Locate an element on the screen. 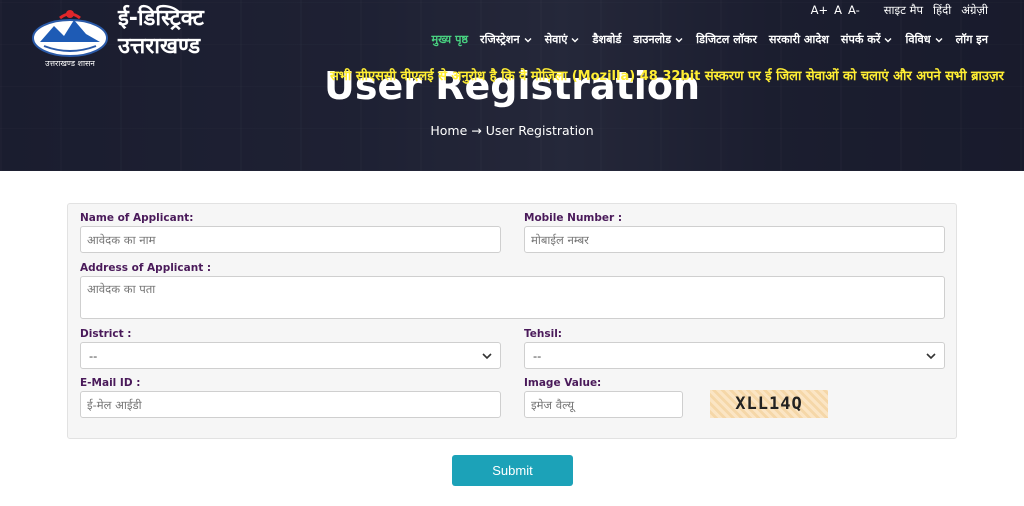 This screenshot has height=506, width=1024. breadcrumb-arrow-icon: → is located at coordinates (476, 130).